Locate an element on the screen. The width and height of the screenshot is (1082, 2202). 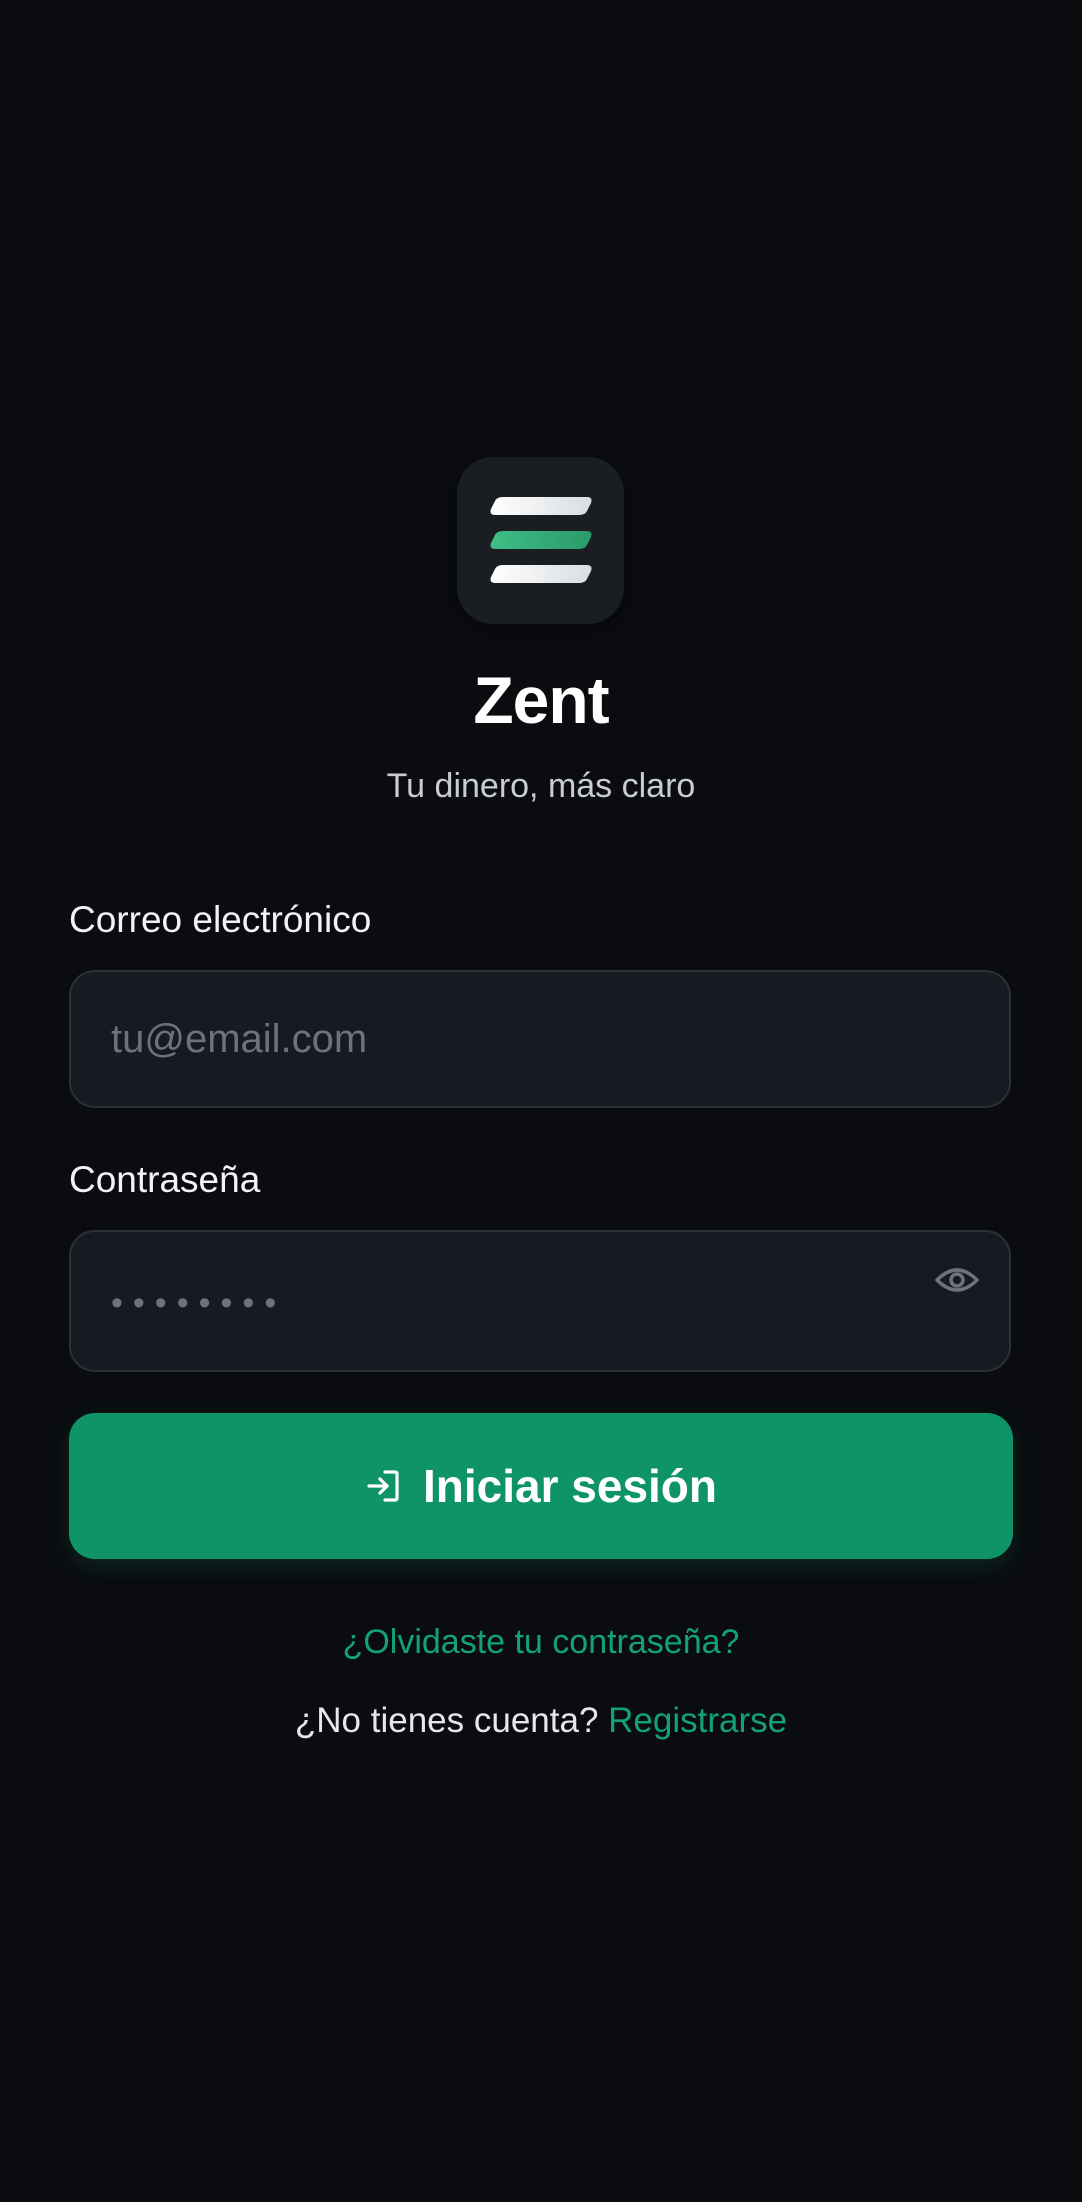
stacked-bars-logo-icon is located at coordinates (541, 540).